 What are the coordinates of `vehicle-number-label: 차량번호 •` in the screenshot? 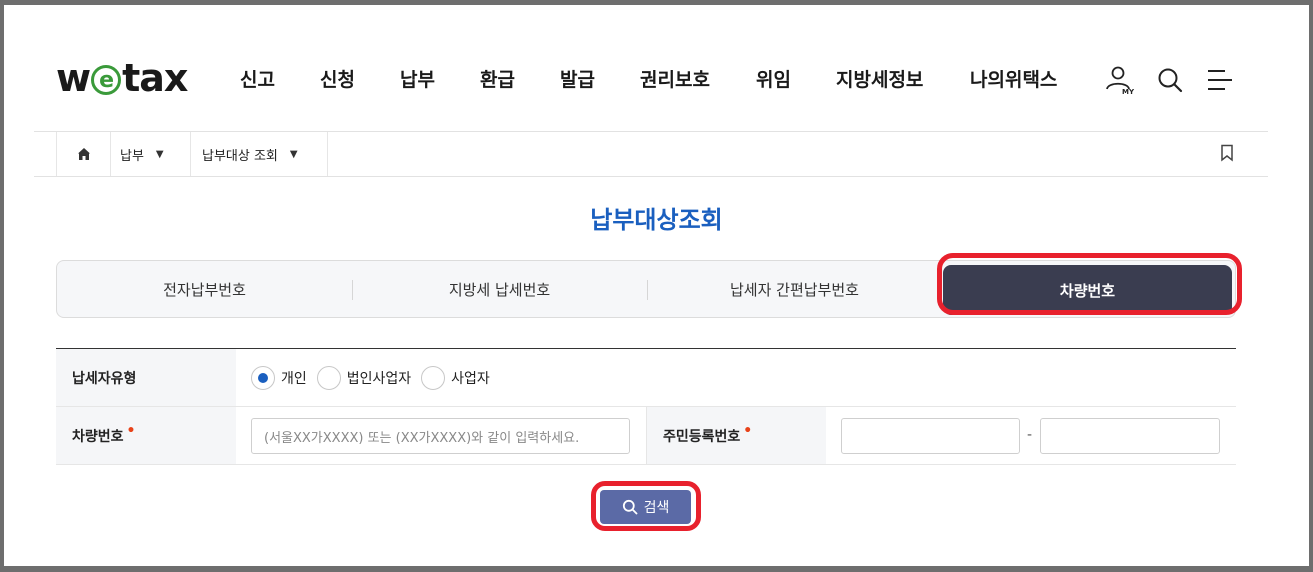 It's located at (146, 435).